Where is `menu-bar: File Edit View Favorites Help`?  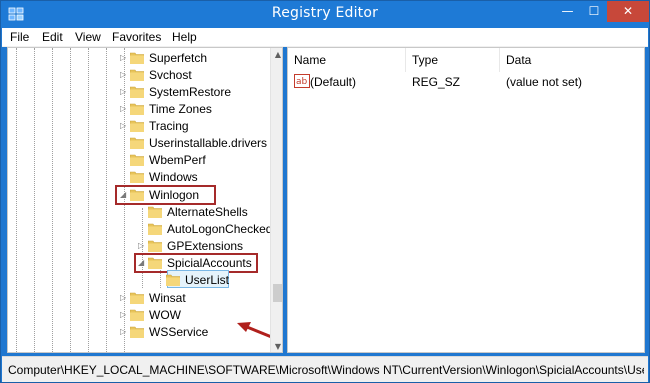
menu-bar: File Edit View Favorites Help is located at coordinates (325, 37).